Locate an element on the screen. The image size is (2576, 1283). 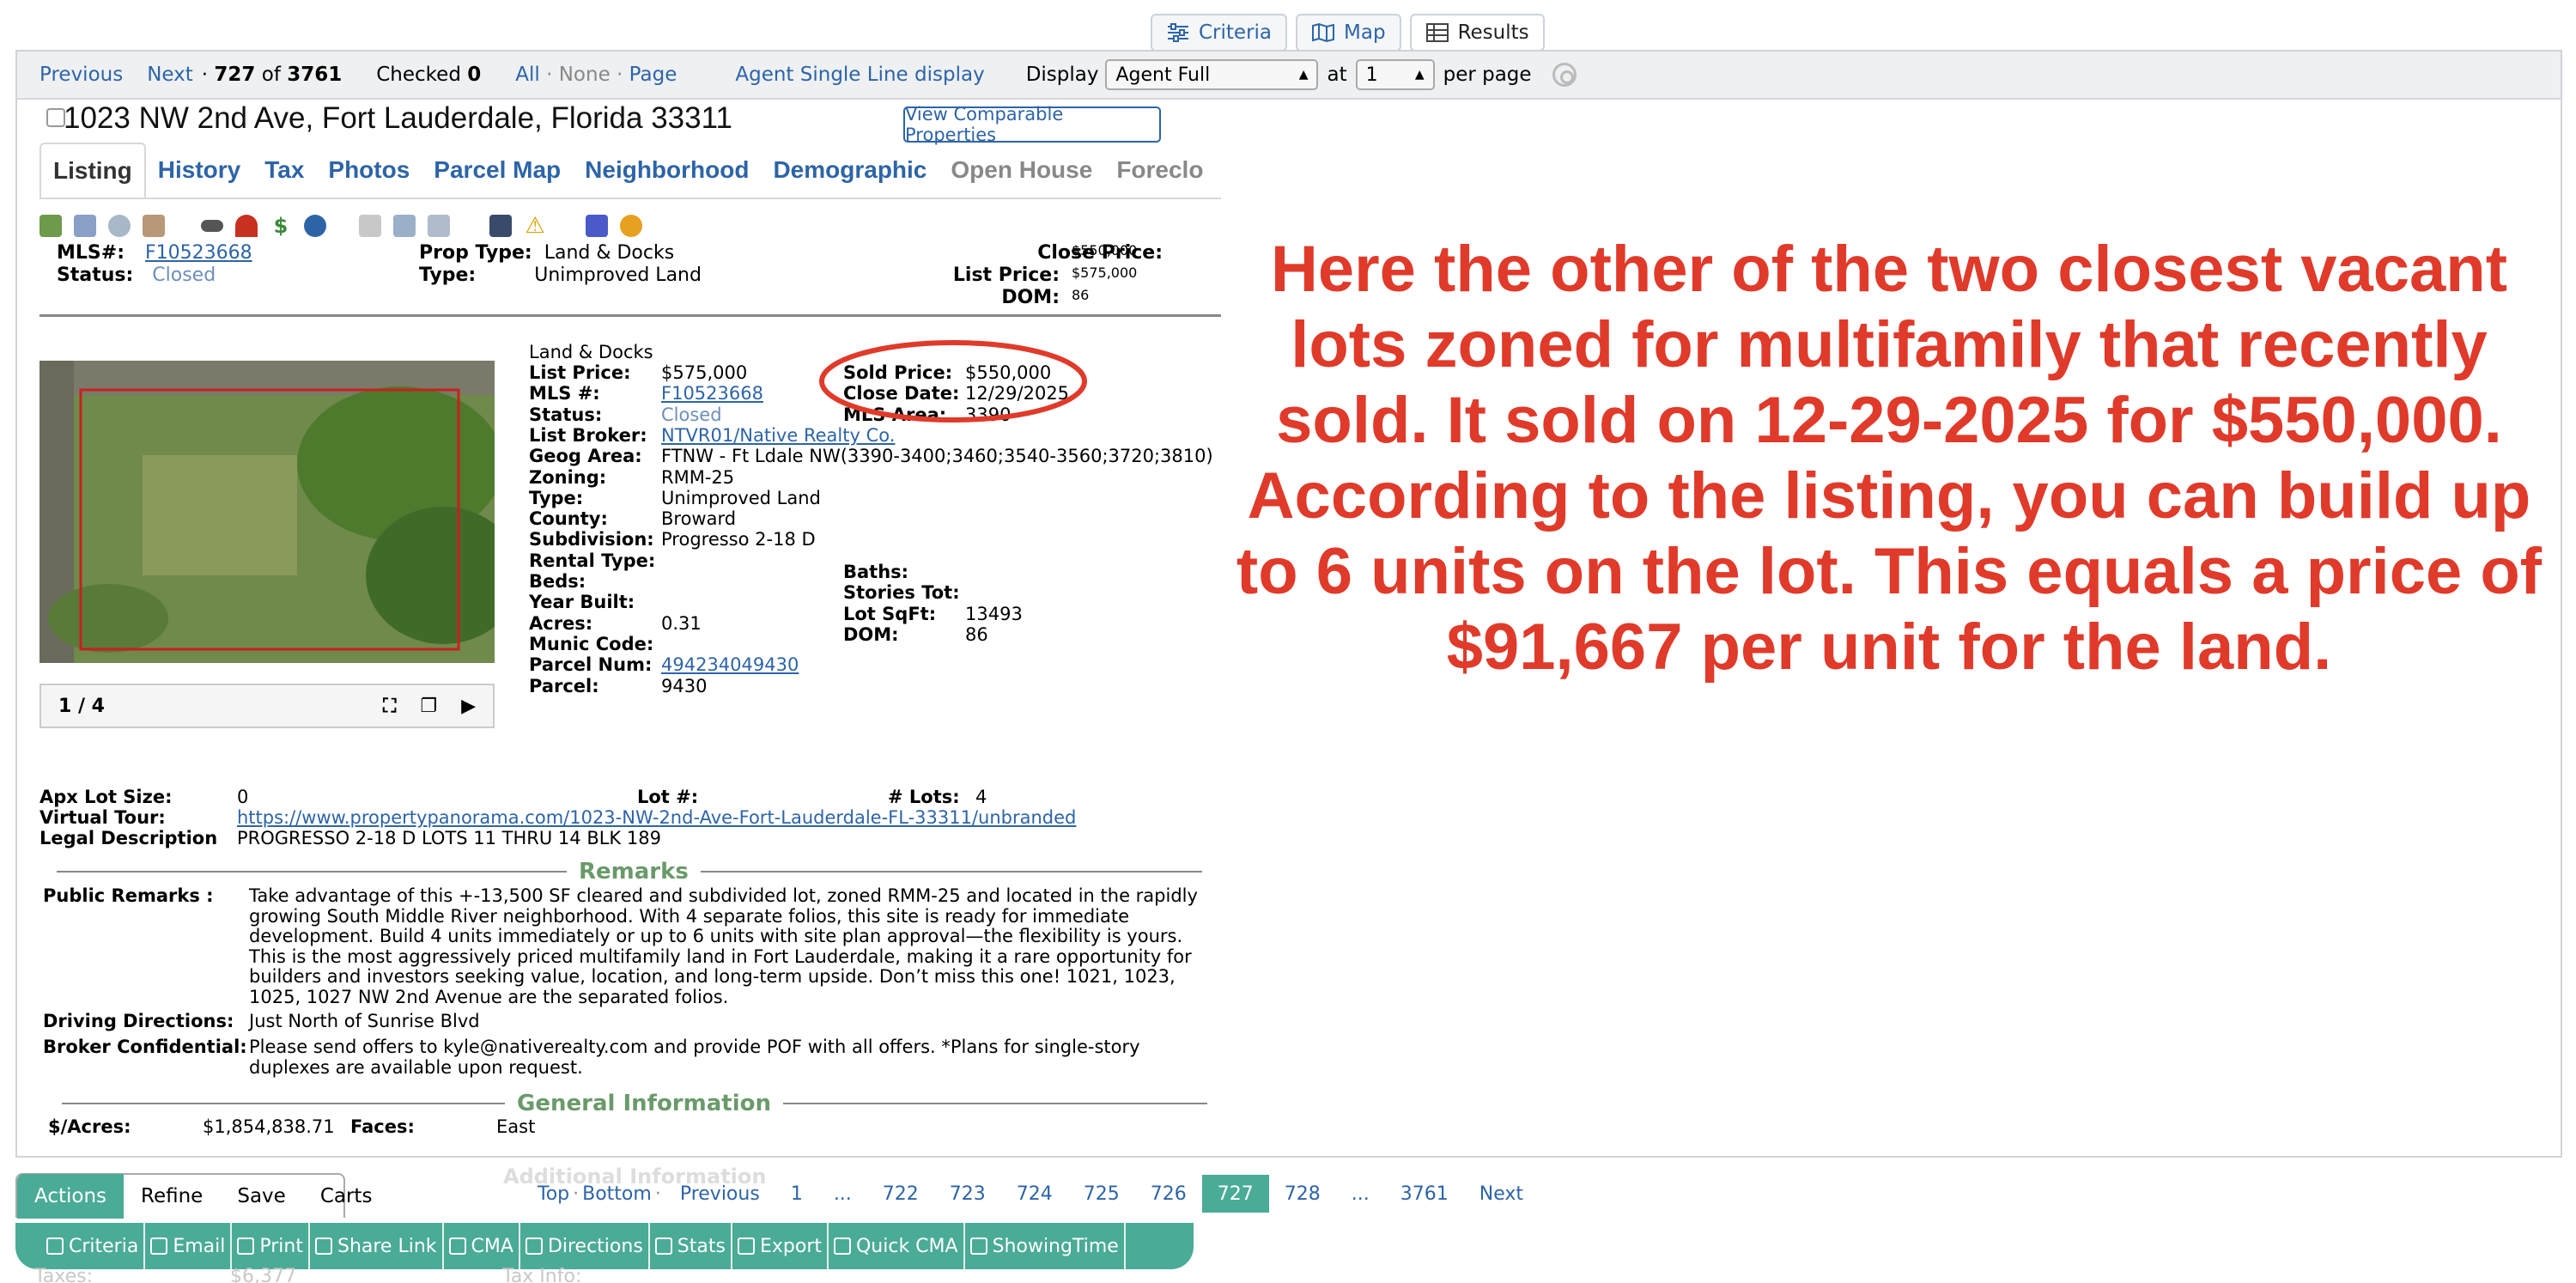
page-link: 1 is located at coordinates (797, 1194).